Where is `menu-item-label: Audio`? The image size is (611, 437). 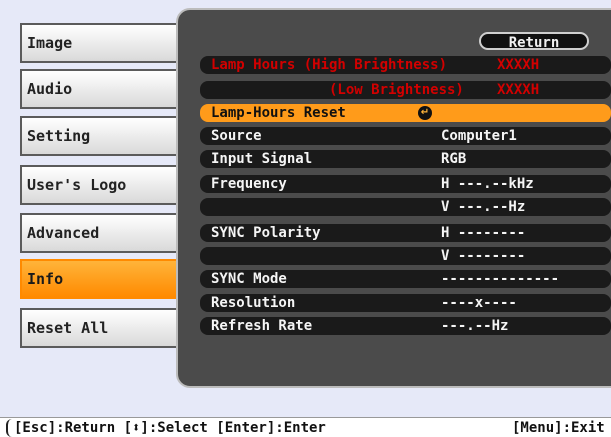
menu-item-label: Audio is located at coordinates (50, 89).